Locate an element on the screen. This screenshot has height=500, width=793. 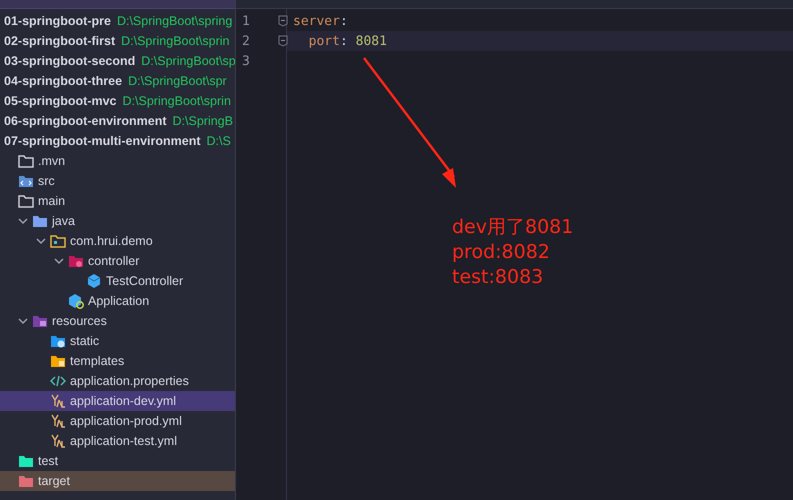
tree-item: 05-springboot-mvc D:\SpringBoot\sprin is located at coordinates (117, 101).